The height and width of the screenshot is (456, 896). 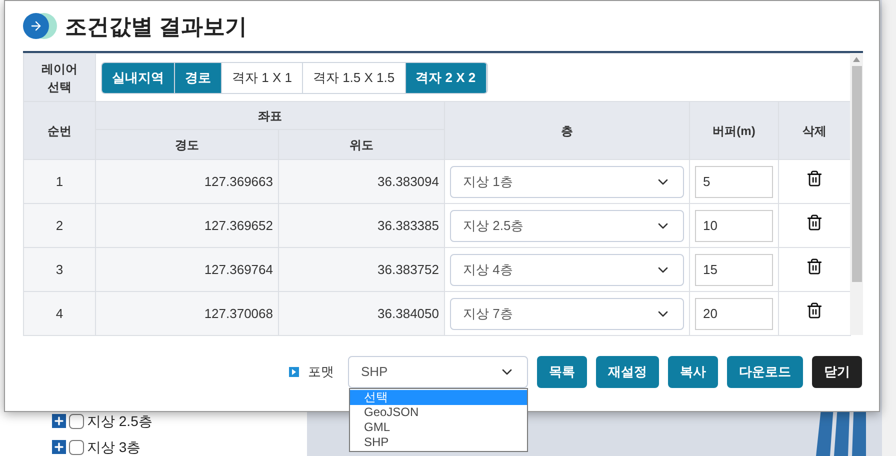 What do you see at coordinates (567, 131) in the screenshot?
I see `column-header: 층` at bounding box center [567, 131].